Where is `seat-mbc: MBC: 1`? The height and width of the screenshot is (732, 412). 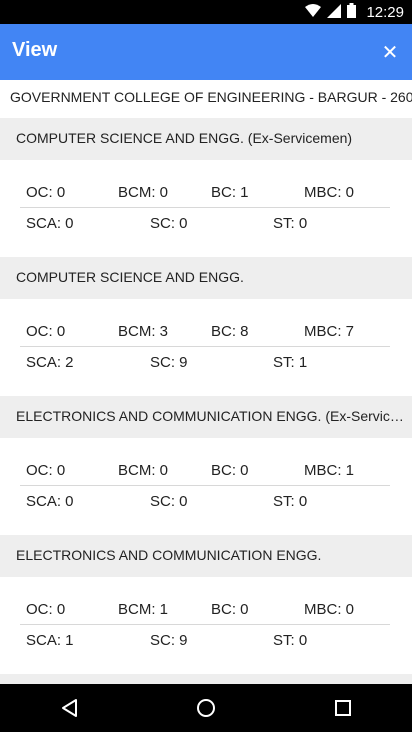
seat-mbc: MBC: 1 is located at coordinates (329, 470).